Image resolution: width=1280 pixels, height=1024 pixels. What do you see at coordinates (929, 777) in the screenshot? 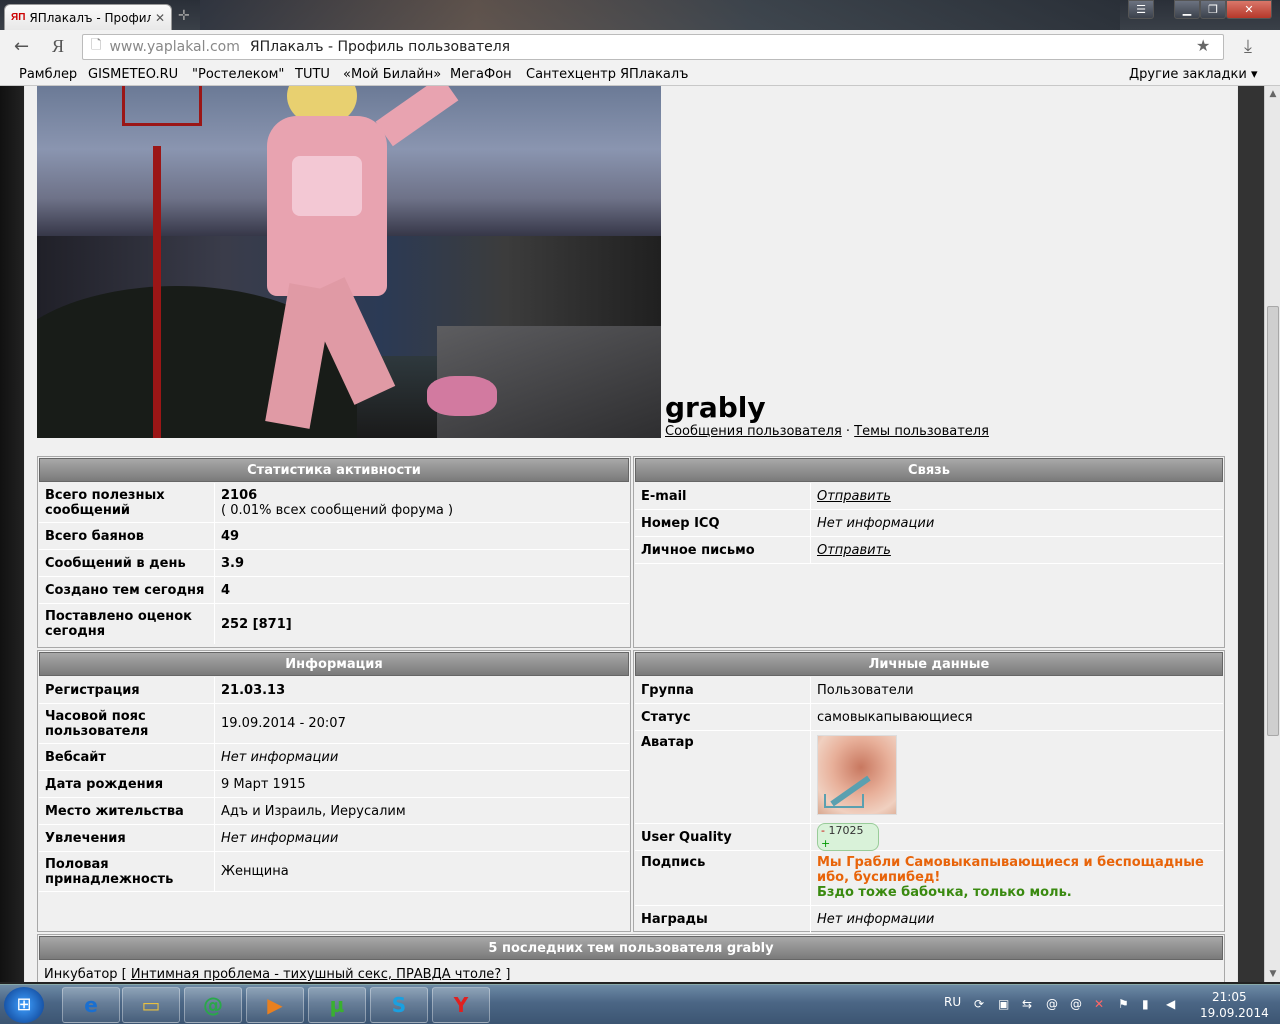
I see `personal-row: Аватар` at bounding box center [929, 777].